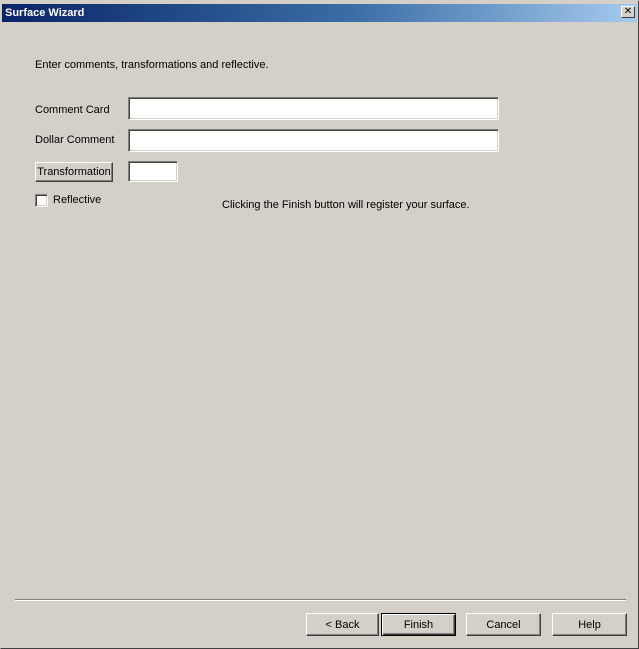 The height and width of the screenshot is (649, 639). Describe the element at coordinates (72, 110) in the screenshot. I see `comment-card-label: Comment Card` at that location.